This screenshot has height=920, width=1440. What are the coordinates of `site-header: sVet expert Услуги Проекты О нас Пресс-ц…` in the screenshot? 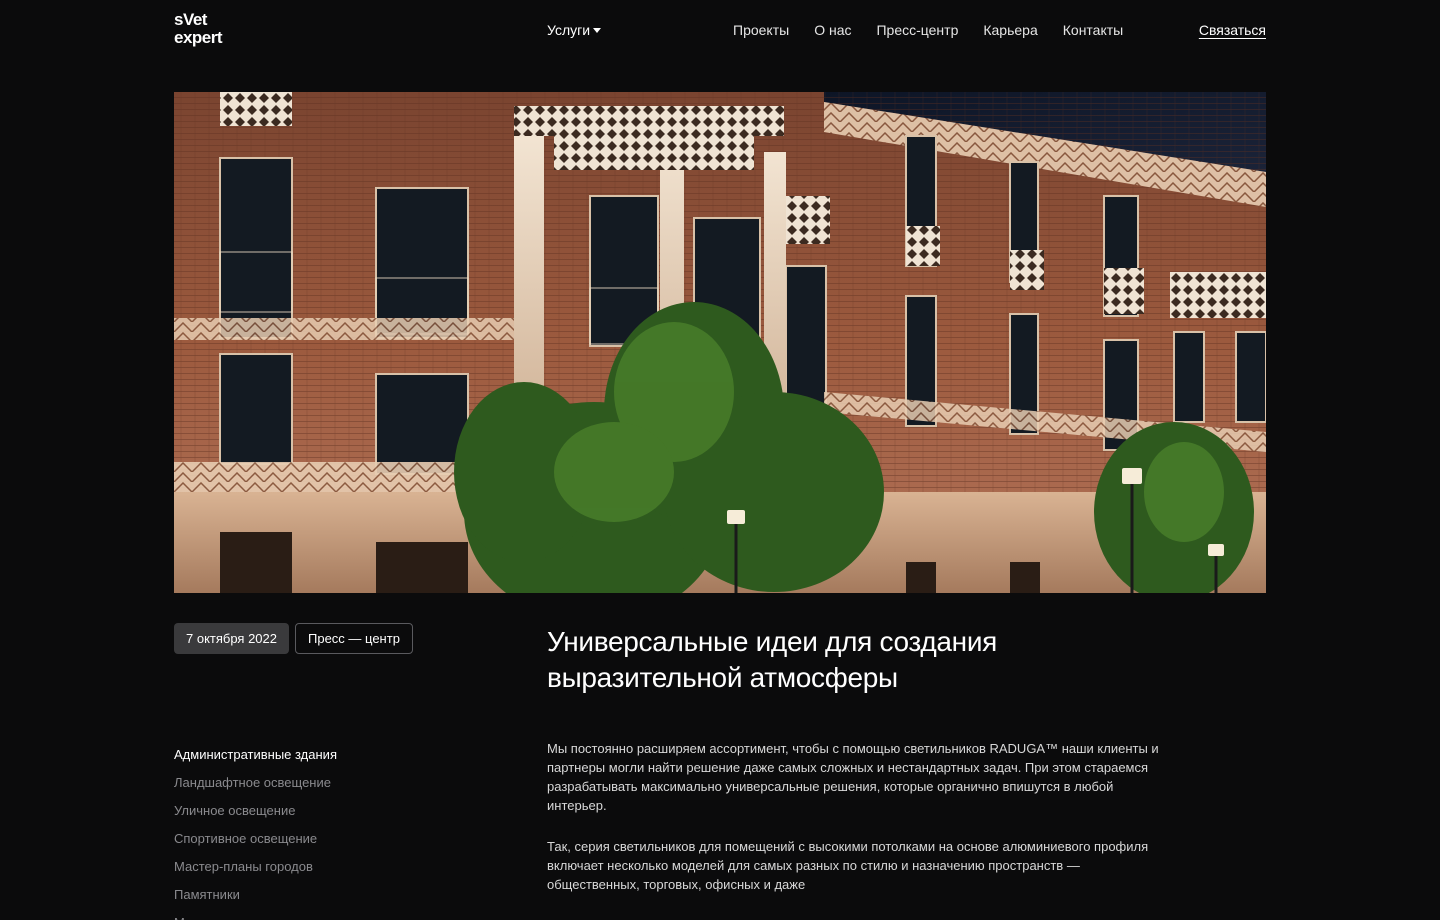 It's located at (720, 31).